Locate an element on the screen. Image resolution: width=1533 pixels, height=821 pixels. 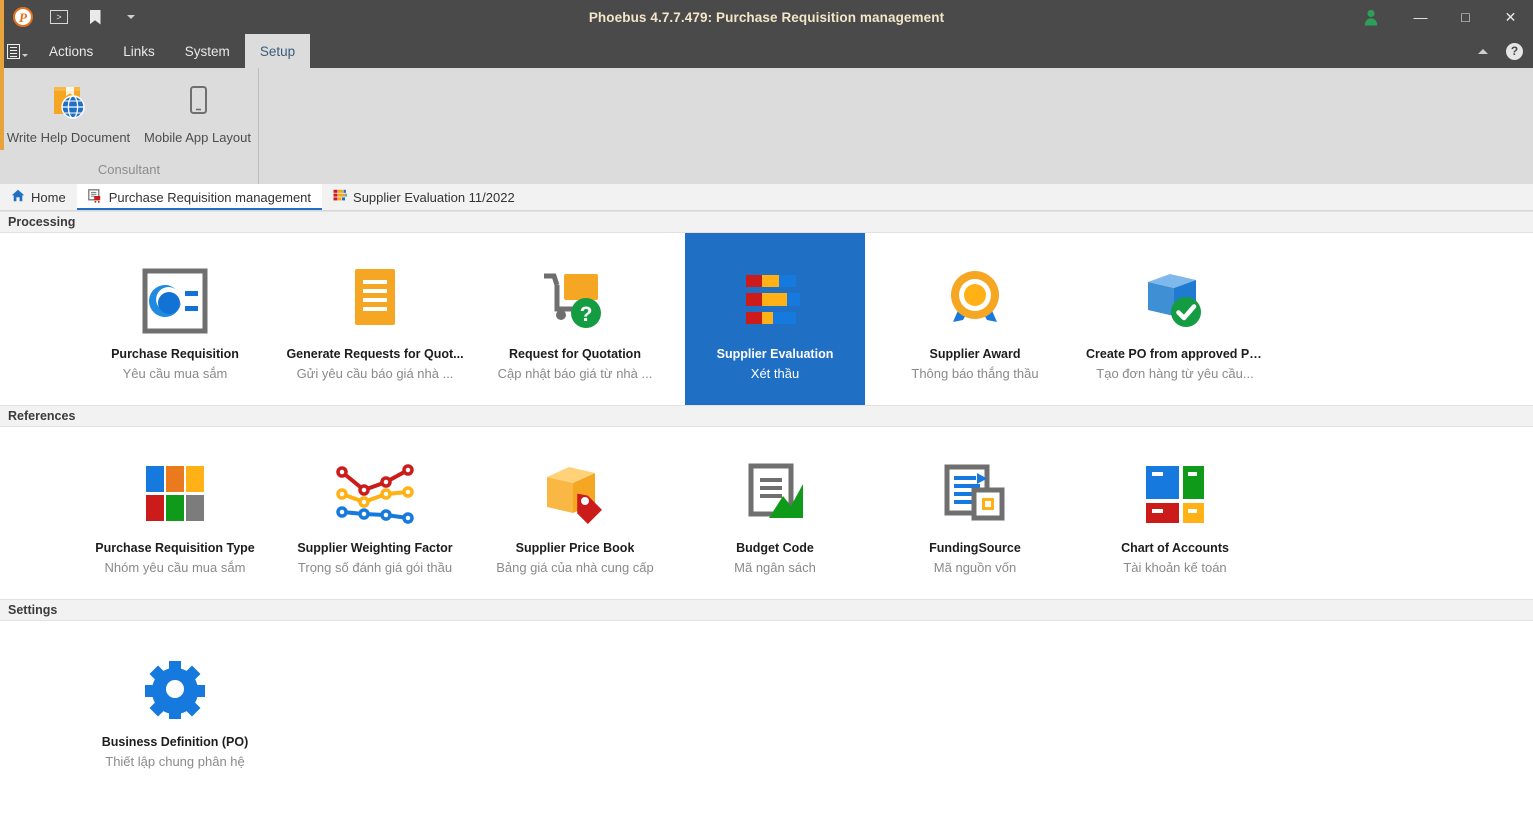
tile-subtitle: Trọng số đánh giá gói thầu is located at coordinates (375, 567).